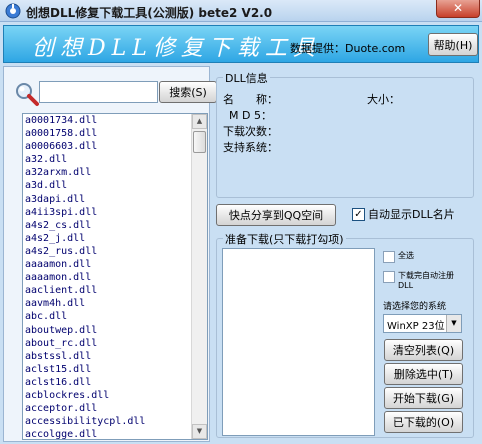 Image resolution: width=482 pixels, height=444 pixels. What do you see at coordinates (358, 214) in the screenshot?
I see `auto-show-check-icon: ✓` at bounding box center [358, 214].